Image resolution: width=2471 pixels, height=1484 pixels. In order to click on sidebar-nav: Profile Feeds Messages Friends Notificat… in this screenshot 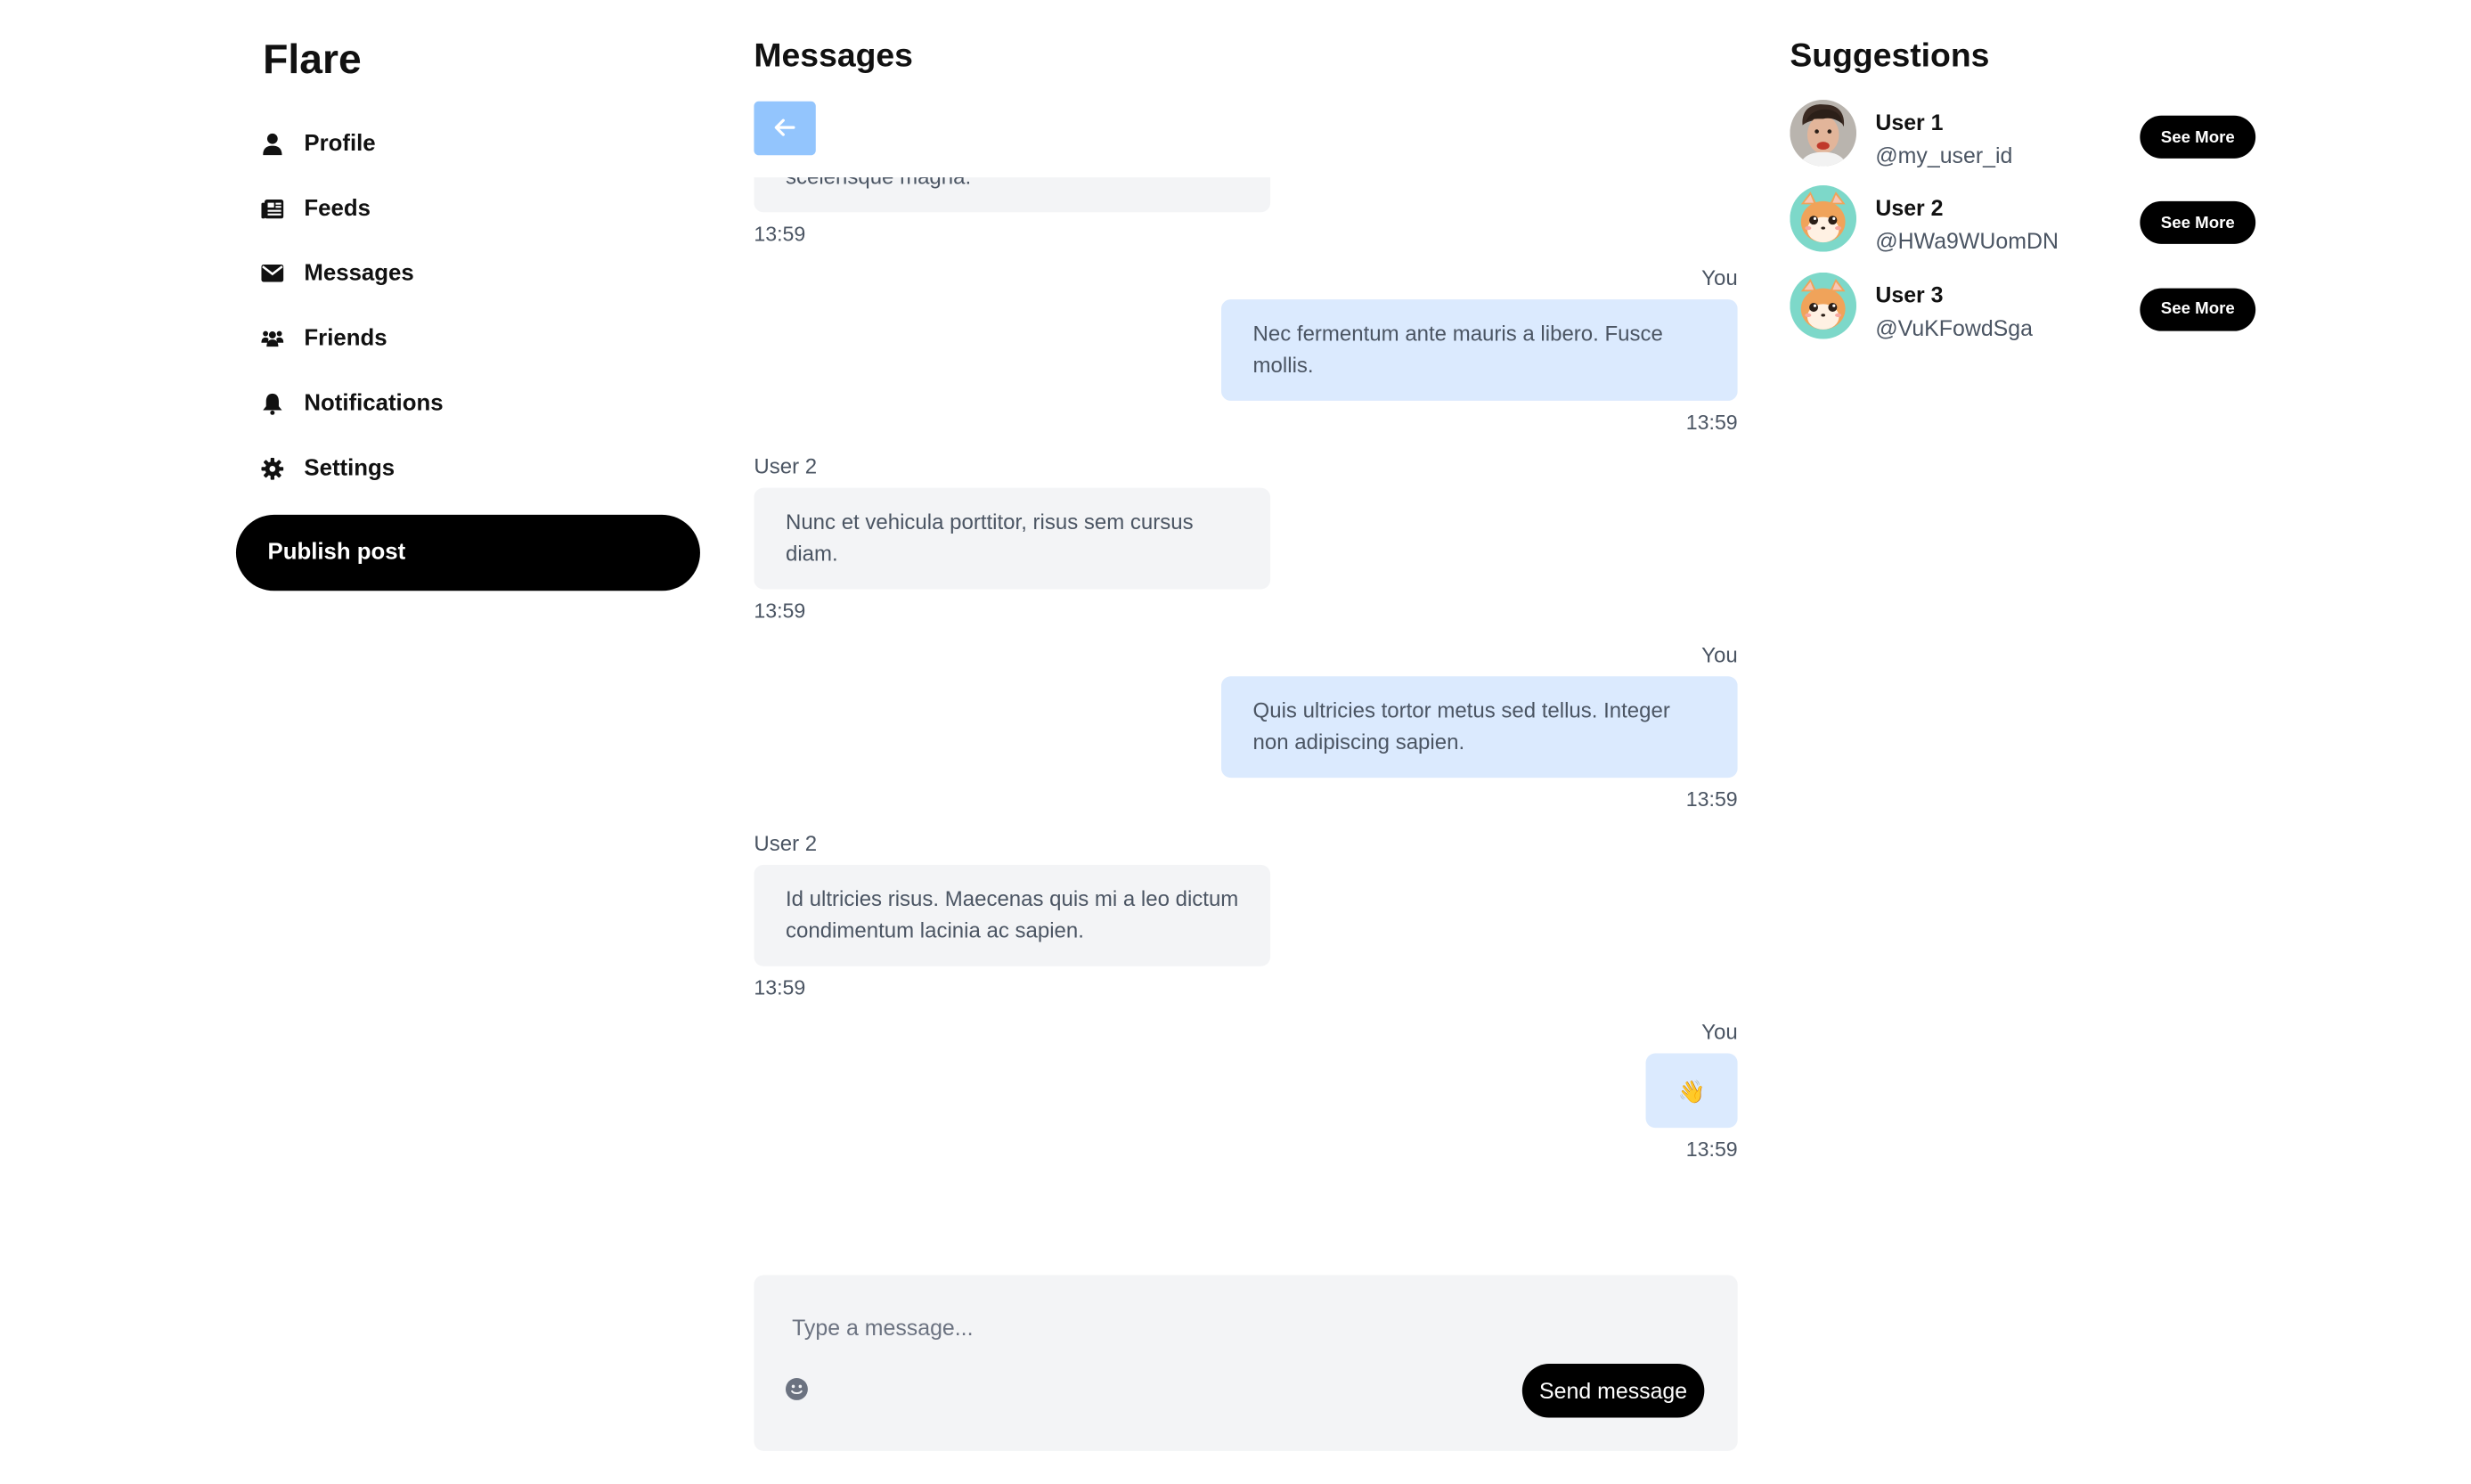, I will do `click(483, 305)`.